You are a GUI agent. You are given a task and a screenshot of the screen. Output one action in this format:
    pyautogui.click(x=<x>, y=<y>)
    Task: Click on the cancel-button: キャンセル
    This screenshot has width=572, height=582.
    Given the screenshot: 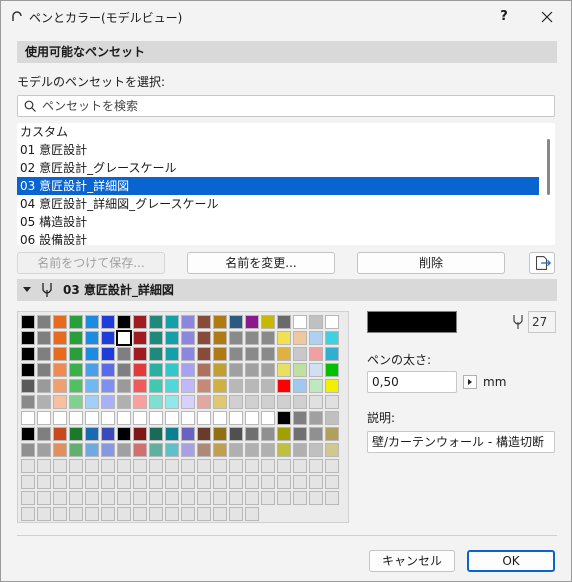 What is the action you would take?
    pyautogui.click(x=412, y=561)
    